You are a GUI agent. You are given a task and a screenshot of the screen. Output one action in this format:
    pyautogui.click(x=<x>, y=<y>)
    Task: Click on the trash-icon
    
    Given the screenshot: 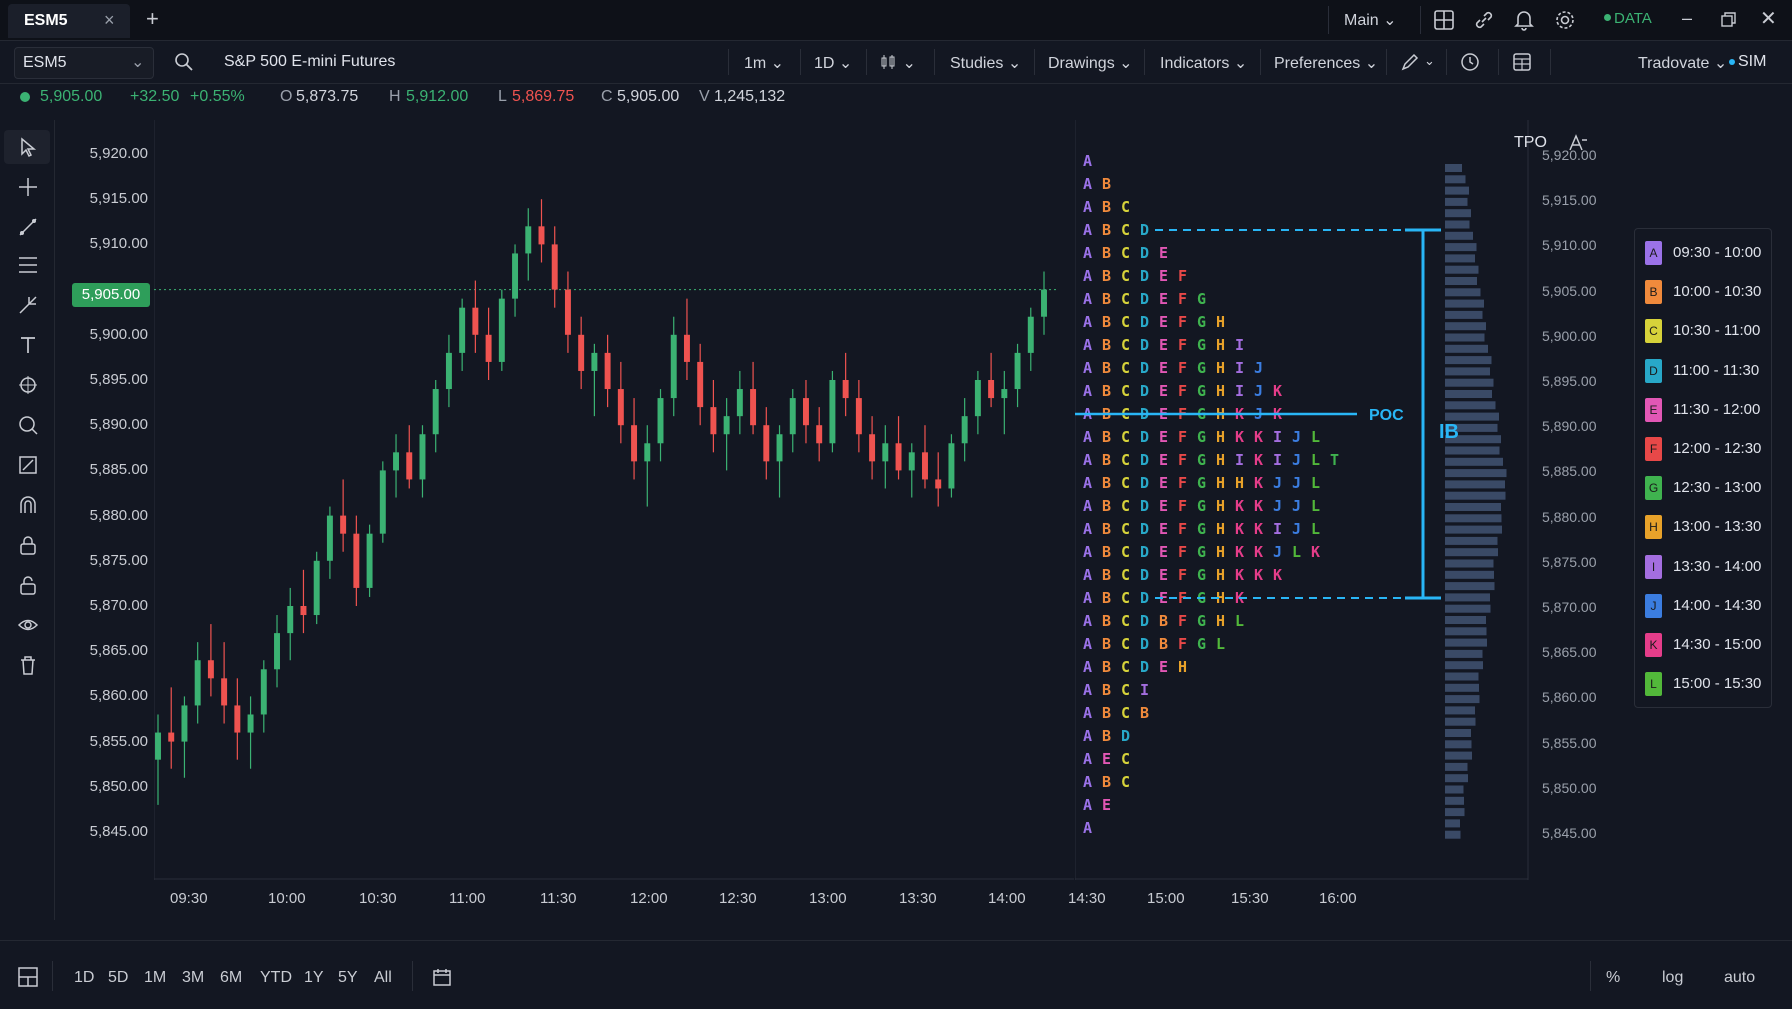 What is the action you would take?
    pyautogui.click(x=28, y=665)
    